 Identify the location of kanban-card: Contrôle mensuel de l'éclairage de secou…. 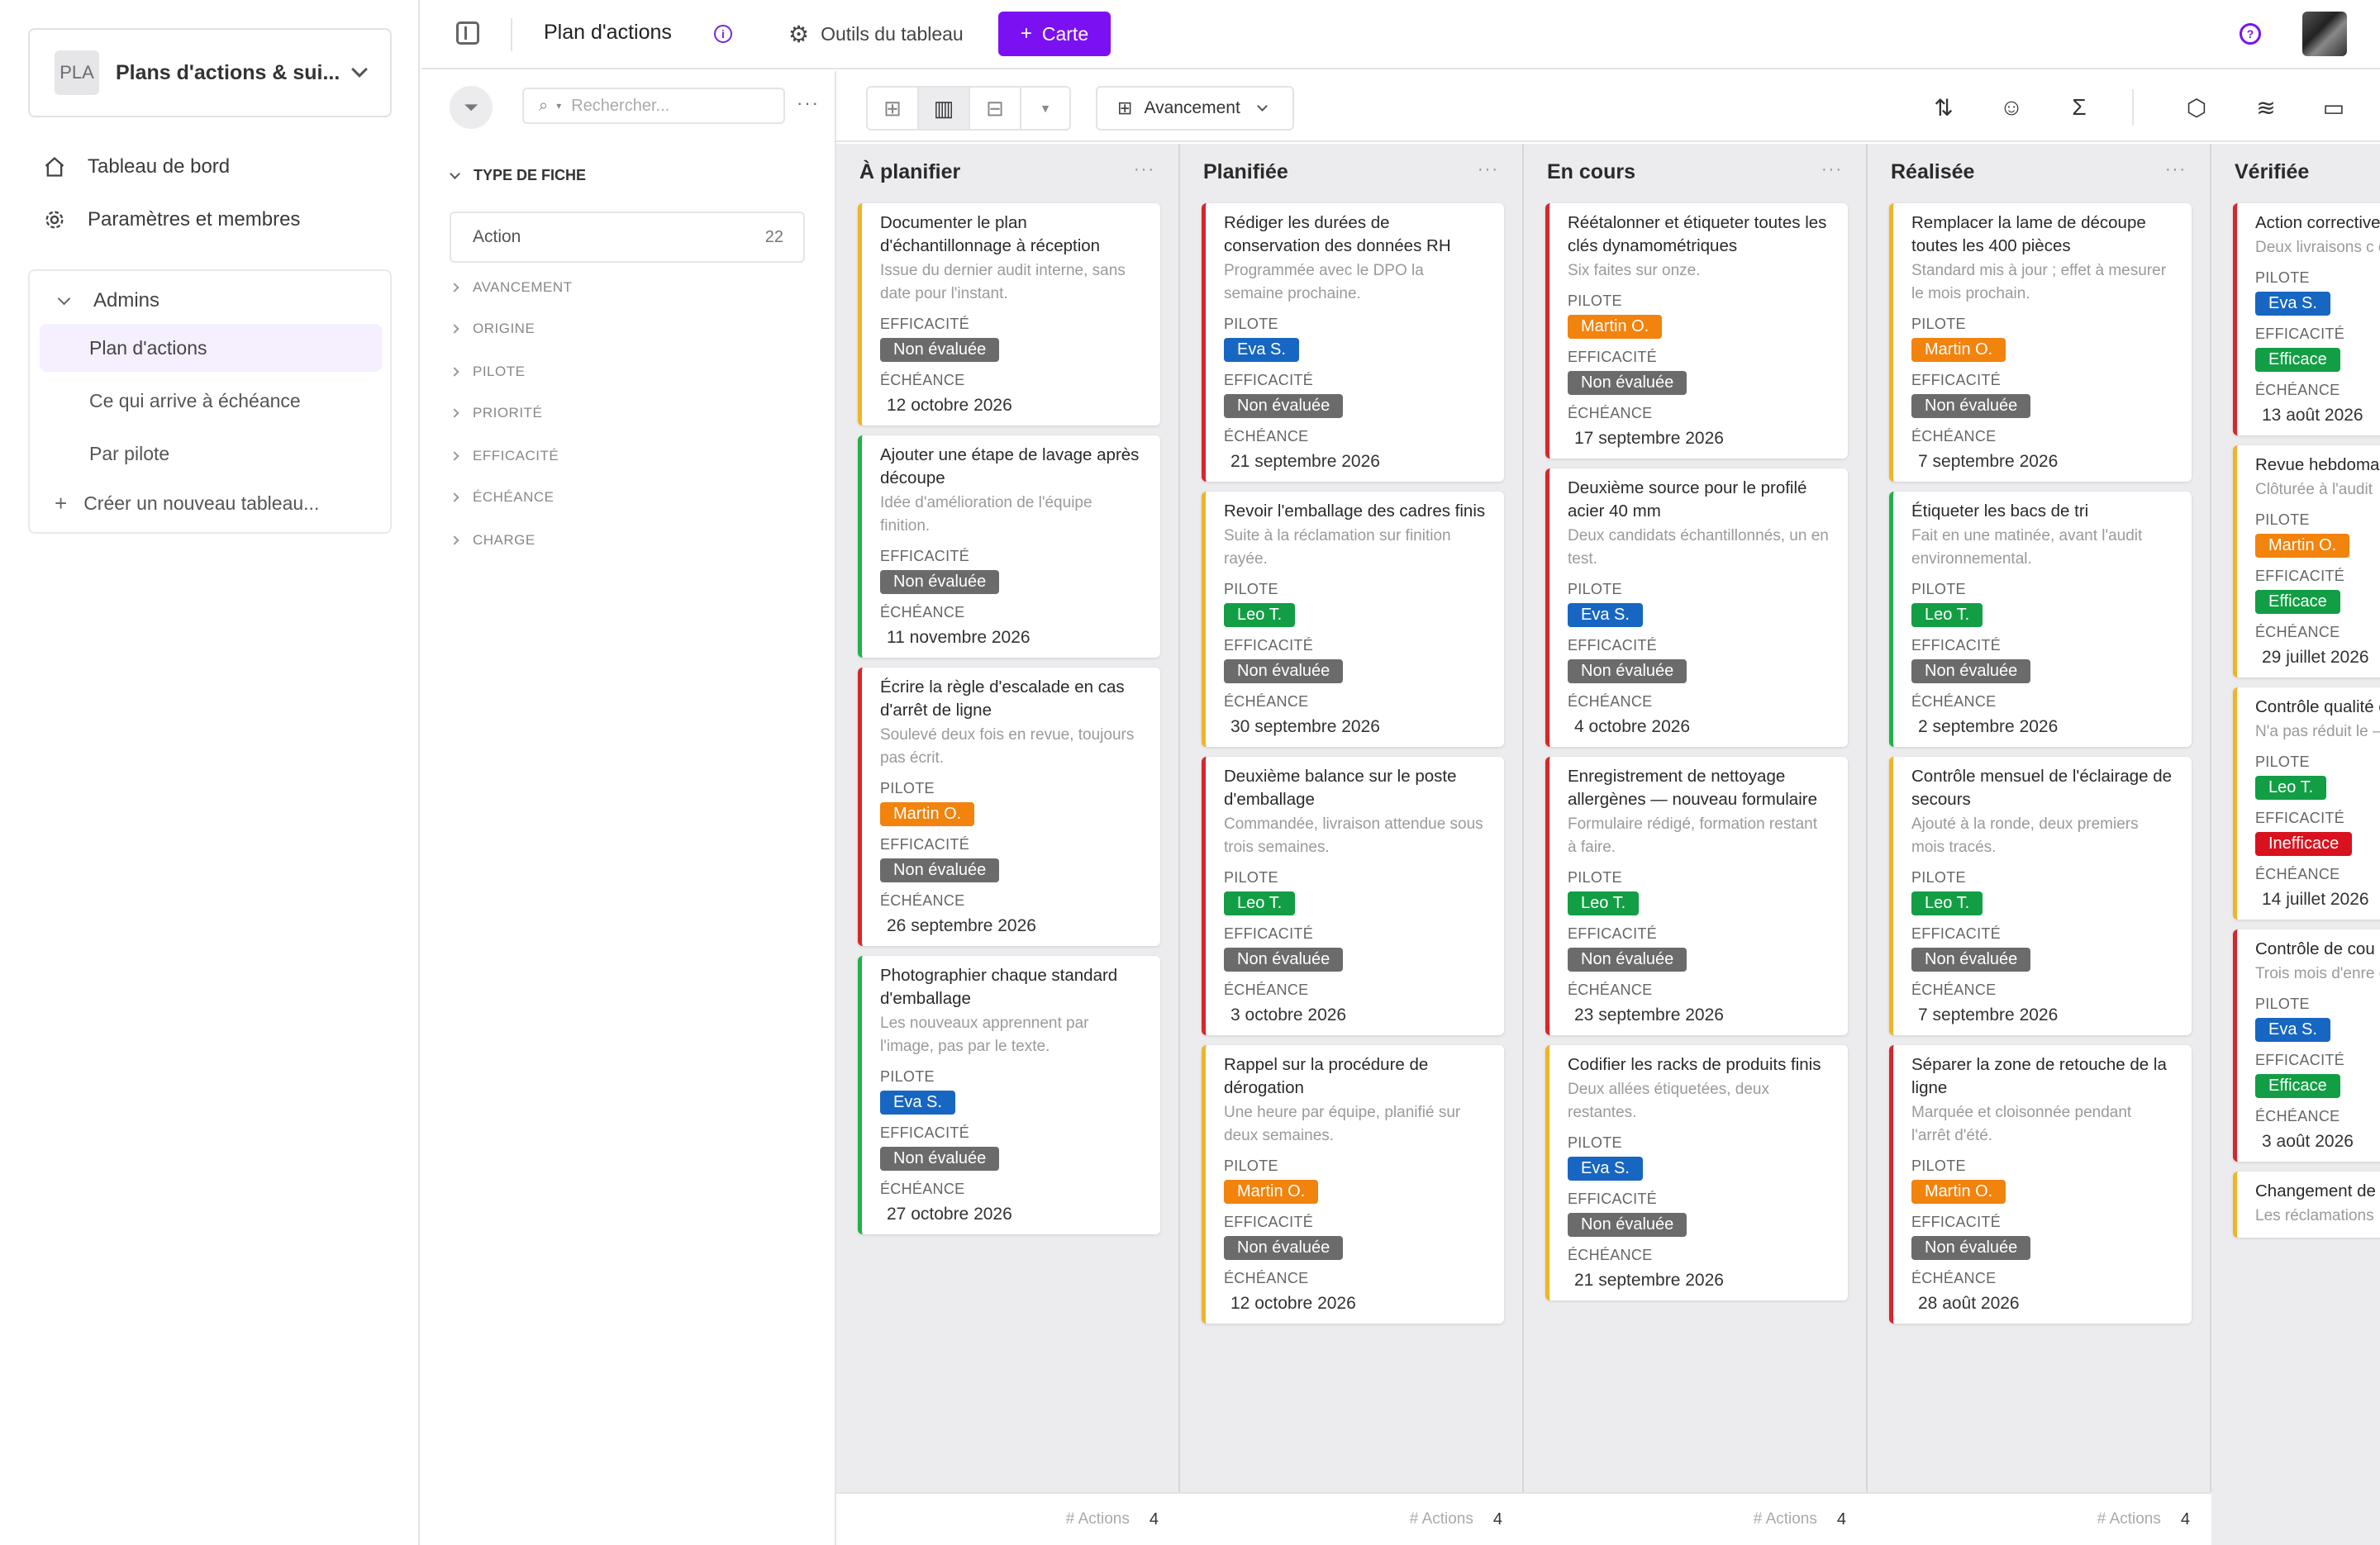
(2040, 896).